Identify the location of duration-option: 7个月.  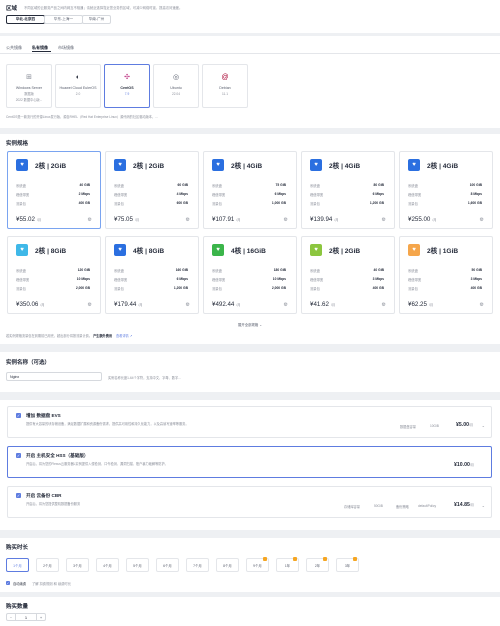
(197, 565).